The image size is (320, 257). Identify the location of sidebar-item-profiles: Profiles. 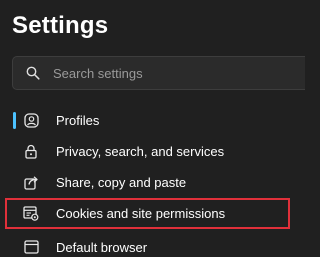
(152, 120).